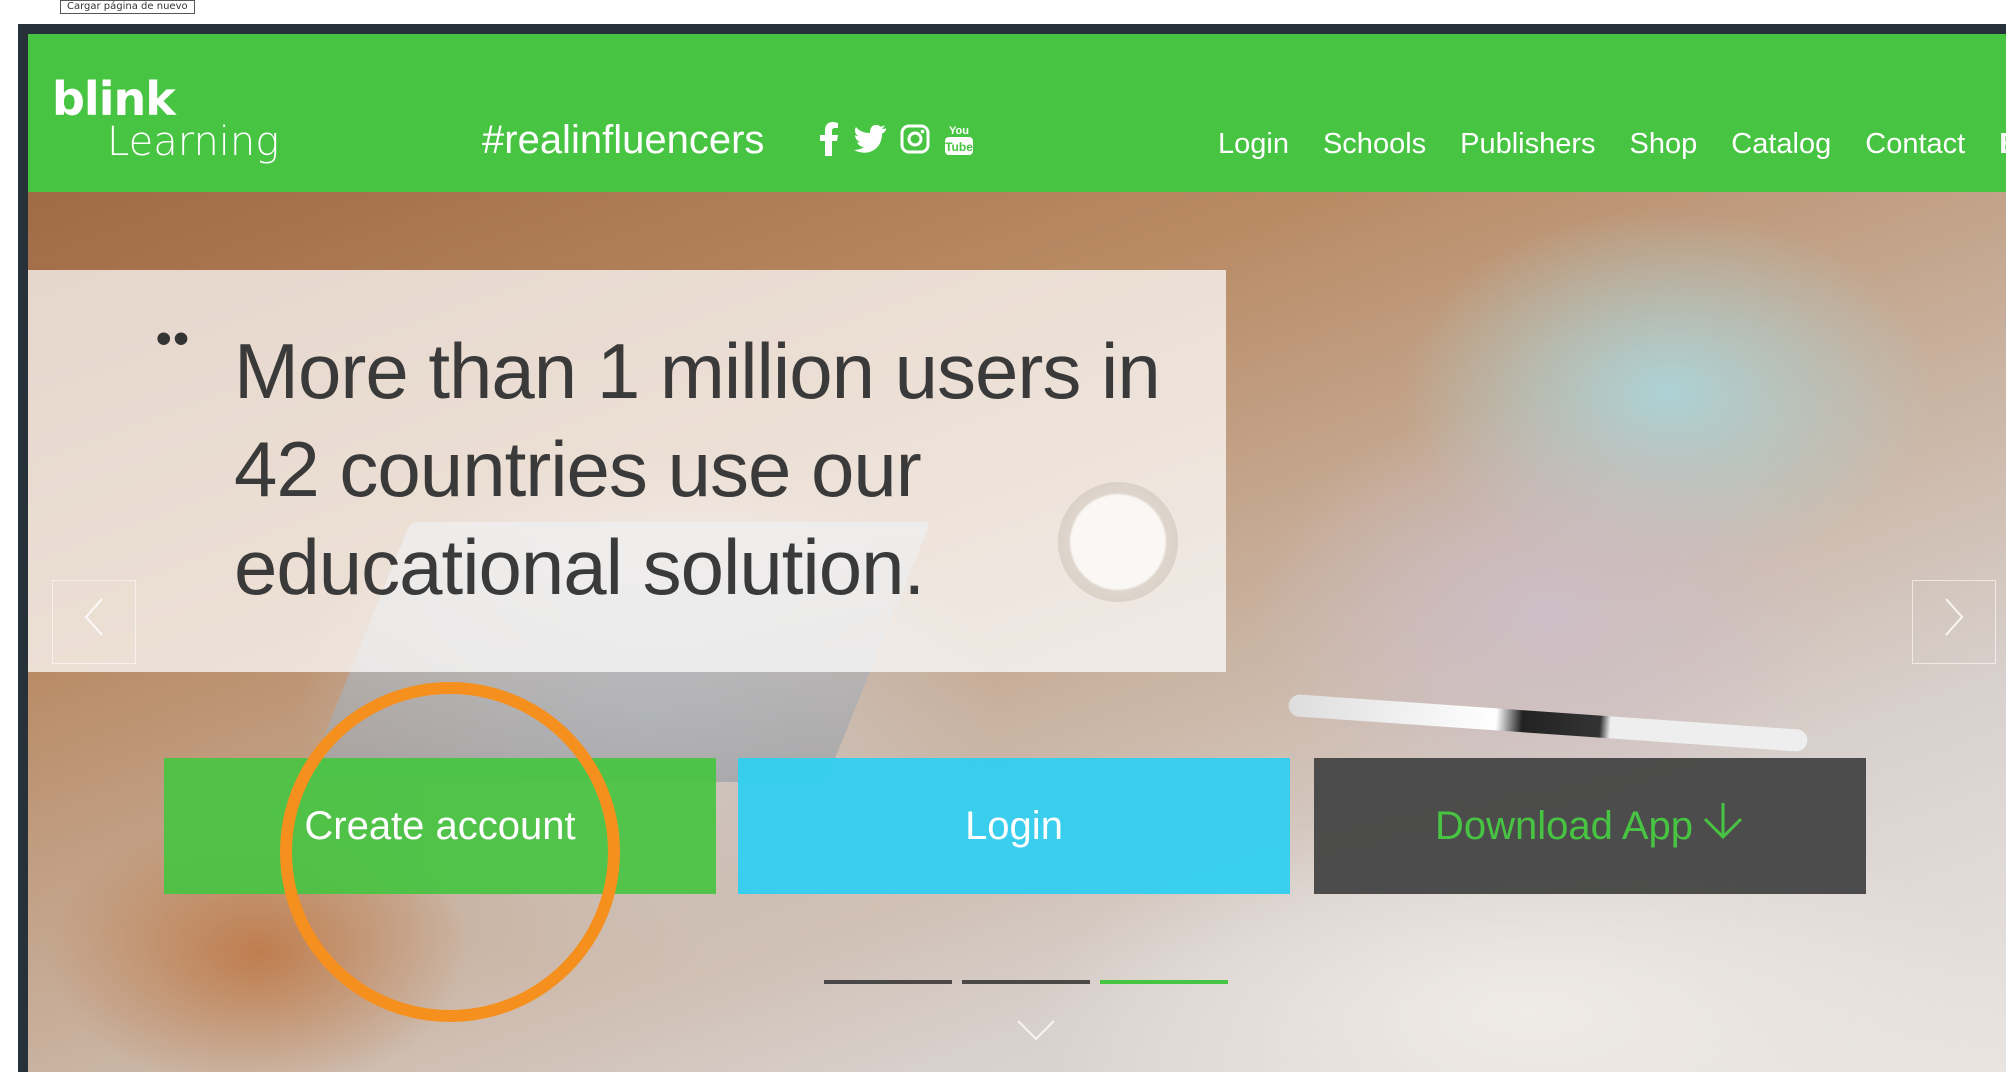  Describe the element at coordinates (1548, 723) in the screenshot. I see `hero-pen-image` at that location.